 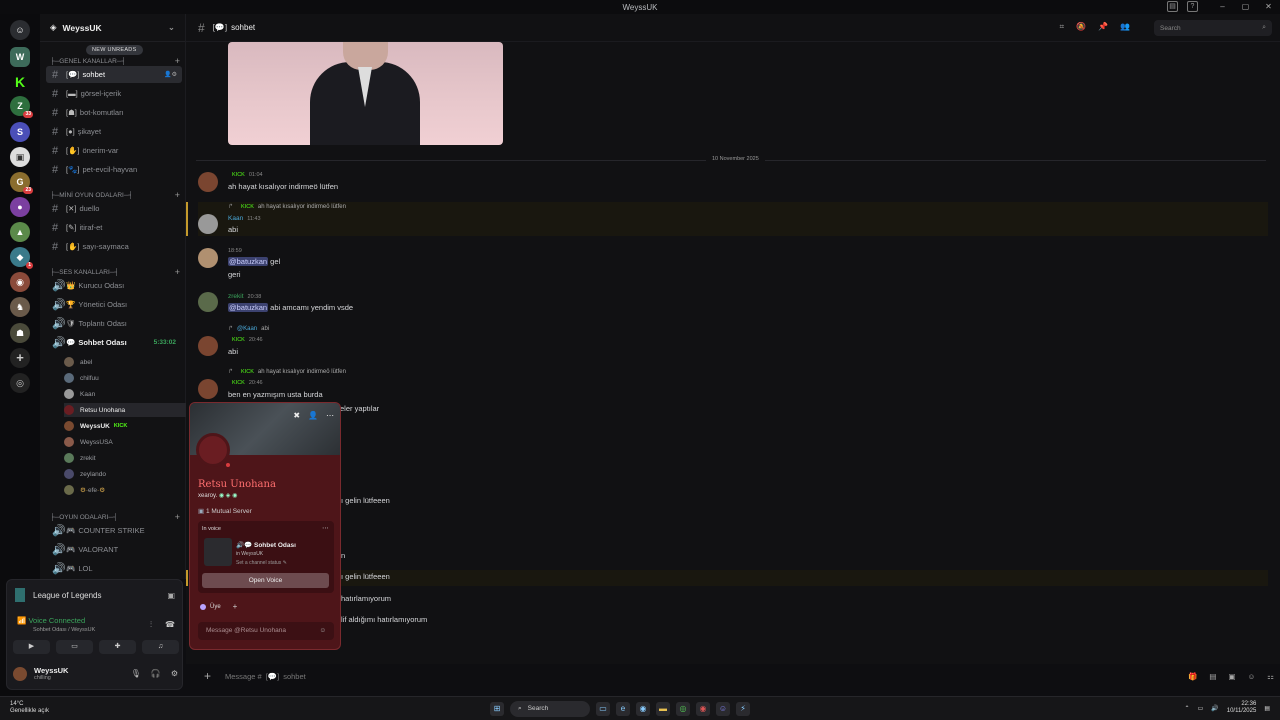 What do you see at coordinates (313, 415) in the screenshot?
I see `add-friend-icon: 👤` at bounding box center [313, 415].